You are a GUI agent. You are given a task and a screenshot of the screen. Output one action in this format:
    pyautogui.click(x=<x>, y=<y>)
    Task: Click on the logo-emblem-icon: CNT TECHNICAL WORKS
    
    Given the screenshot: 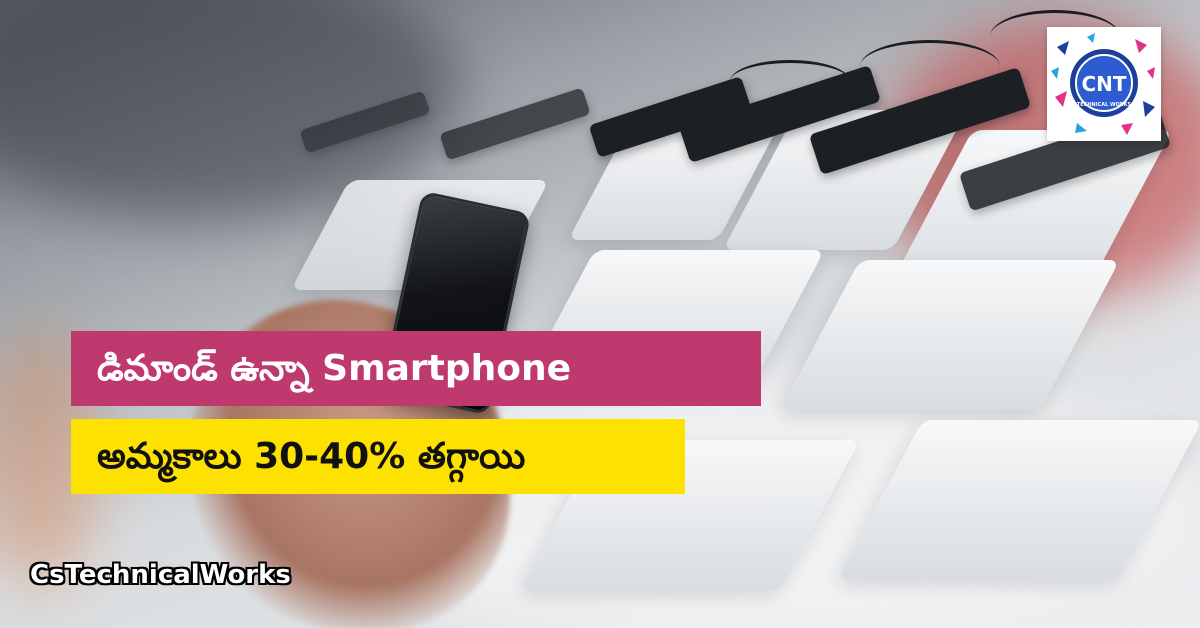 What is the action you would take?
    pyautogui.click(x=1103, y=84)
    